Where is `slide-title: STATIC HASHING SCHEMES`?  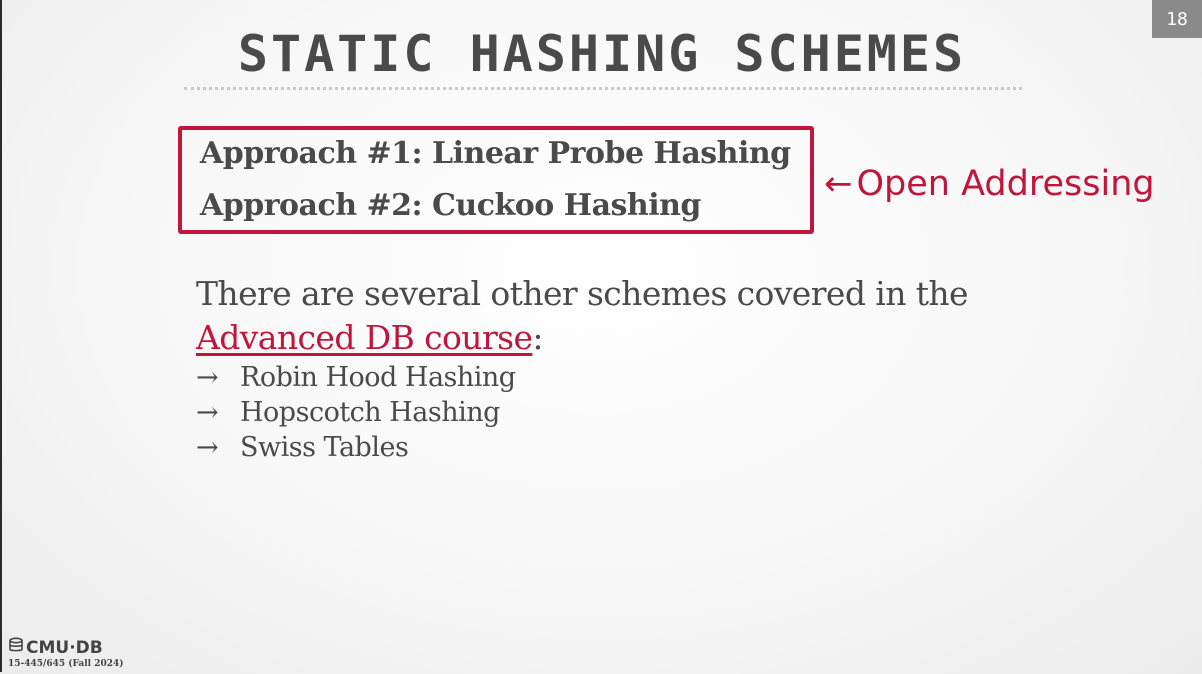 slide-title: STATIC HASHING SCHEMES is located at coordinates (602, 54).